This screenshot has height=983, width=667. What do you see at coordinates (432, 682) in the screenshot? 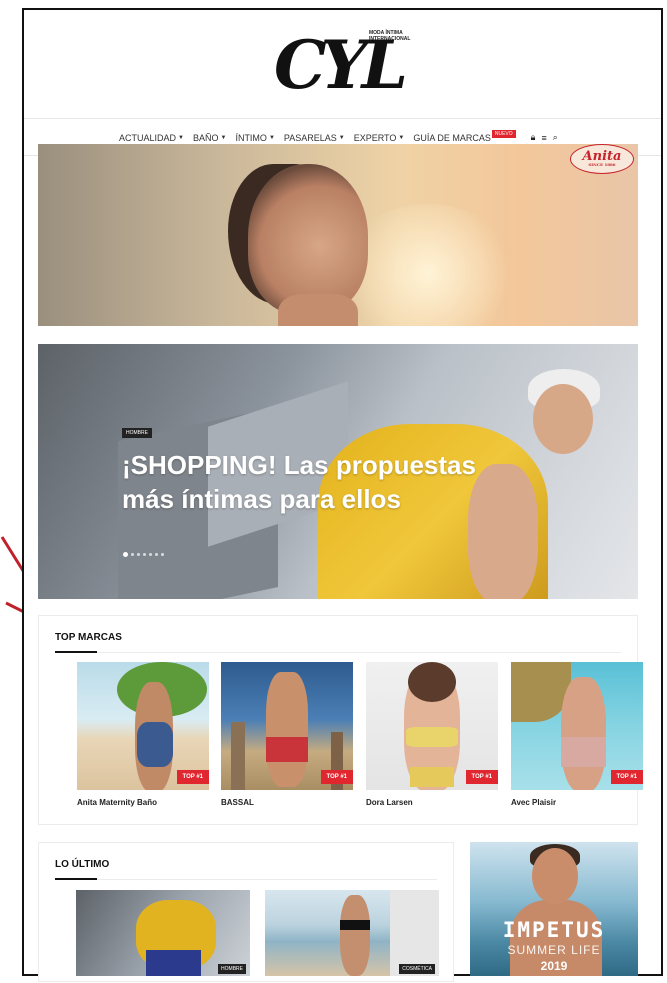
I see `model-hair` at bounding box center [432, 682].